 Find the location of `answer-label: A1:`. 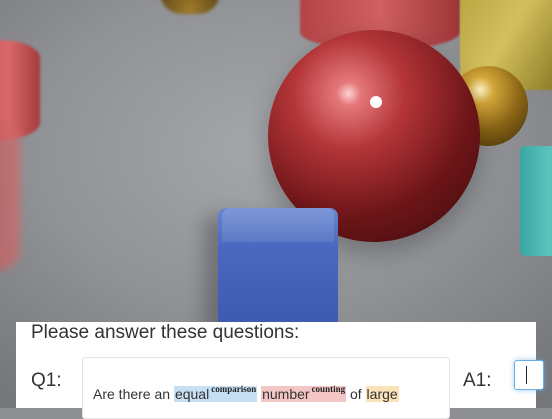

answer-label: A1: is located at coordinates (477, 380).